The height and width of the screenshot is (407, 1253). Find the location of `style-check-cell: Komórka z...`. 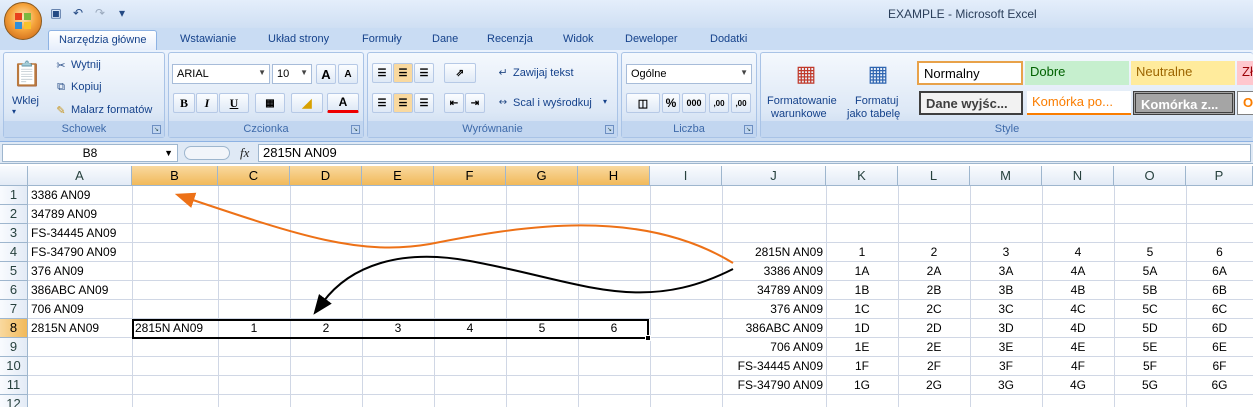

style-check-cell: Komórka z... is located at coordinates (1184, 103).